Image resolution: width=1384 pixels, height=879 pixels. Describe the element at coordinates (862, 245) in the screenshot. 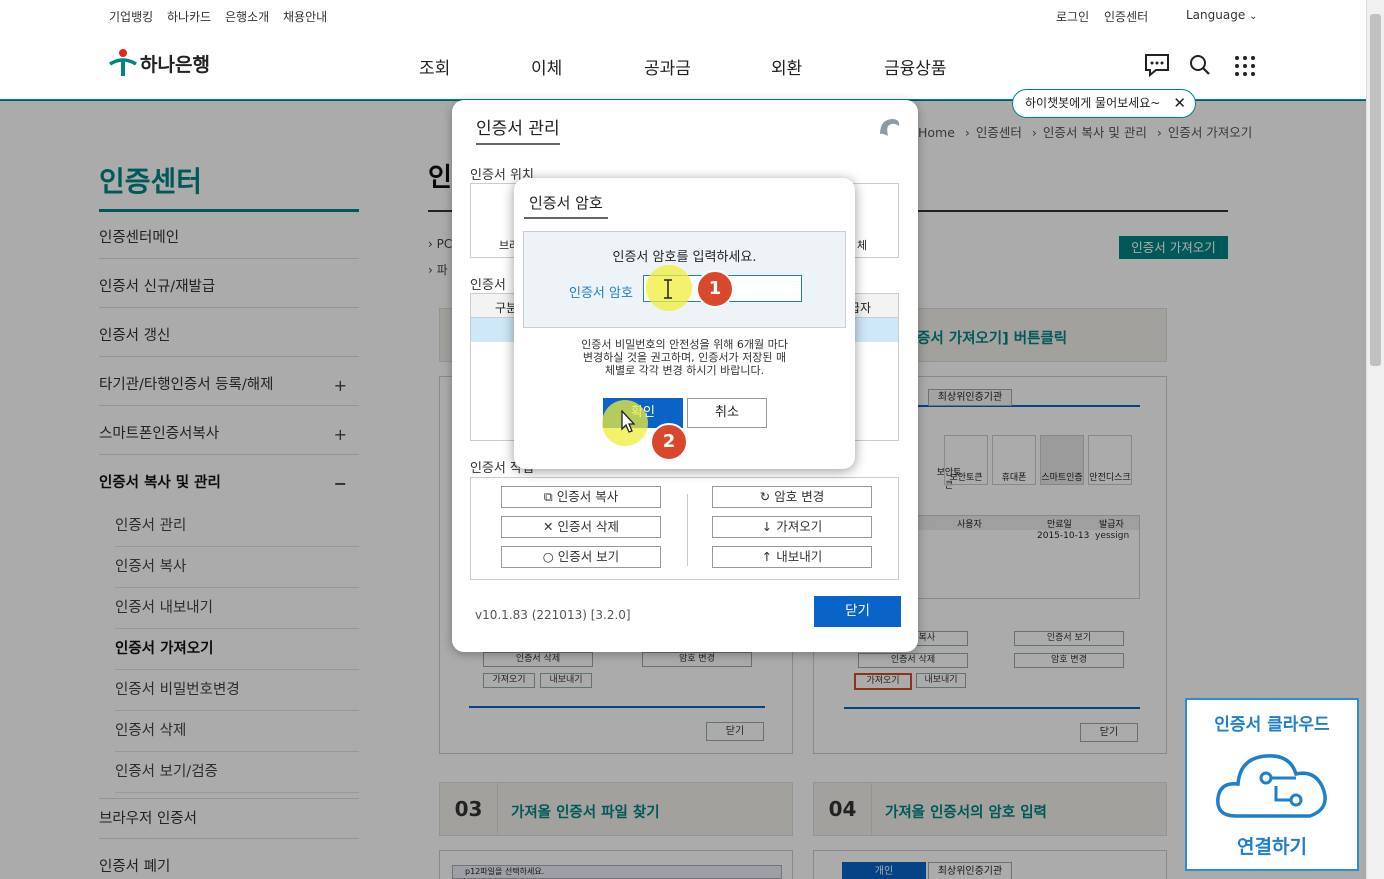

I see `location-other: 체` at that location.